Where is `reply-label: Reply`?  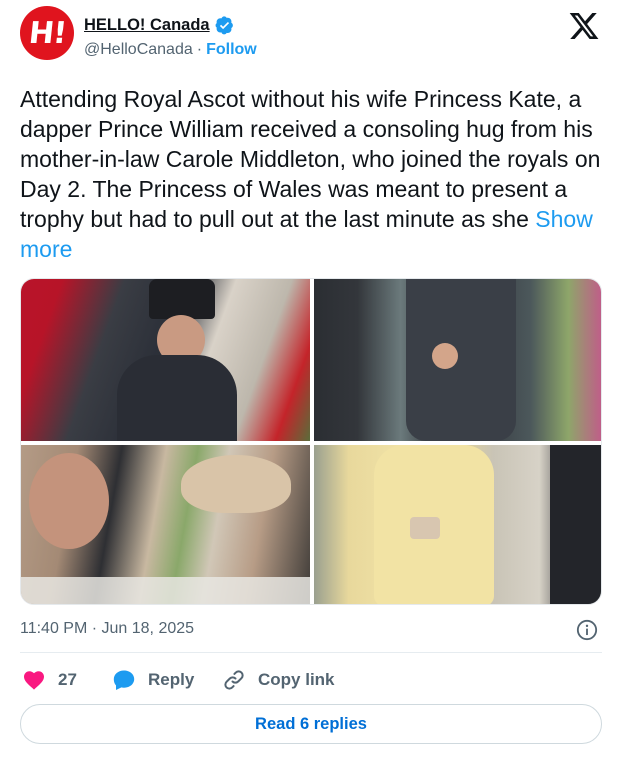 reply-label: Reply is located at coordinates (171, 679).